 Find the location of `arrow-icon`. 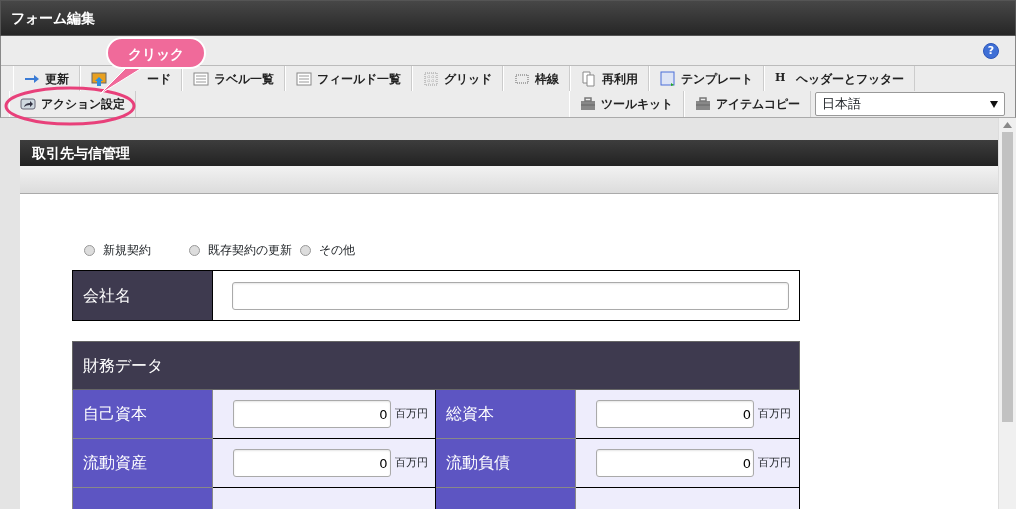

arrow-icon is located at coordinates (32, 78).